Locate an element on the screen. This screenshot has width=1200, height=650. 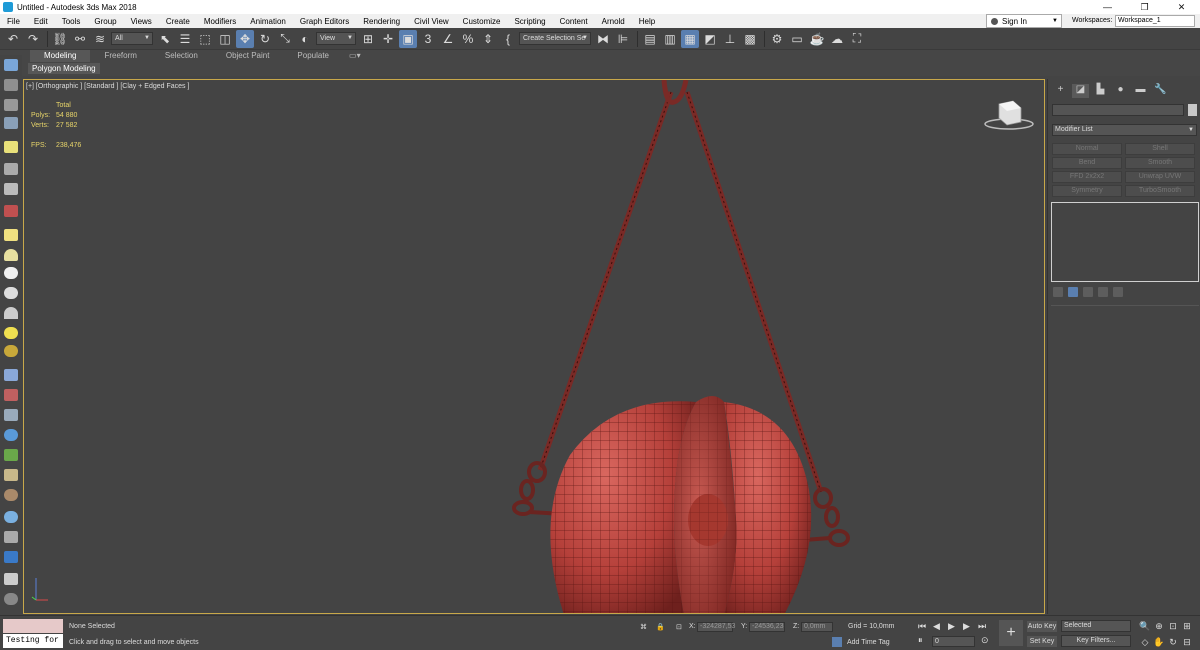
previous-frame-icon: ◀ is located at coordinates (936, 626).